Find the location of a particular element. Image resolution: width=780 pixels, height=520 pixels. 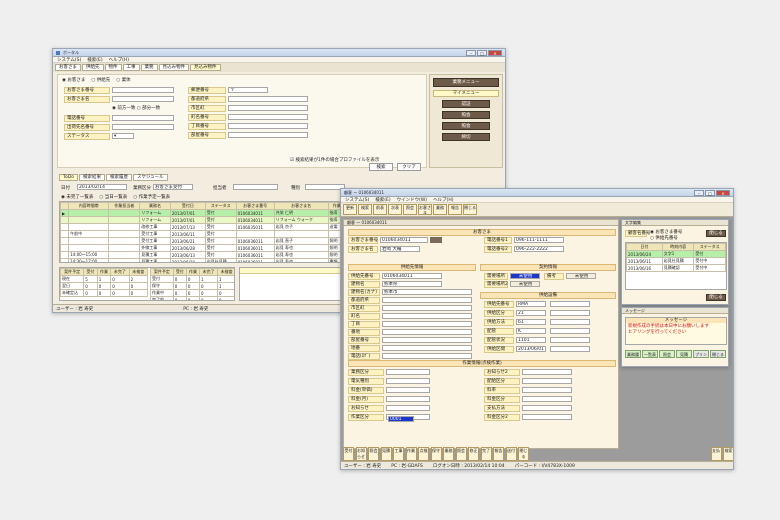

footer-button-6: 点検 is located at coordinates (423, 454).